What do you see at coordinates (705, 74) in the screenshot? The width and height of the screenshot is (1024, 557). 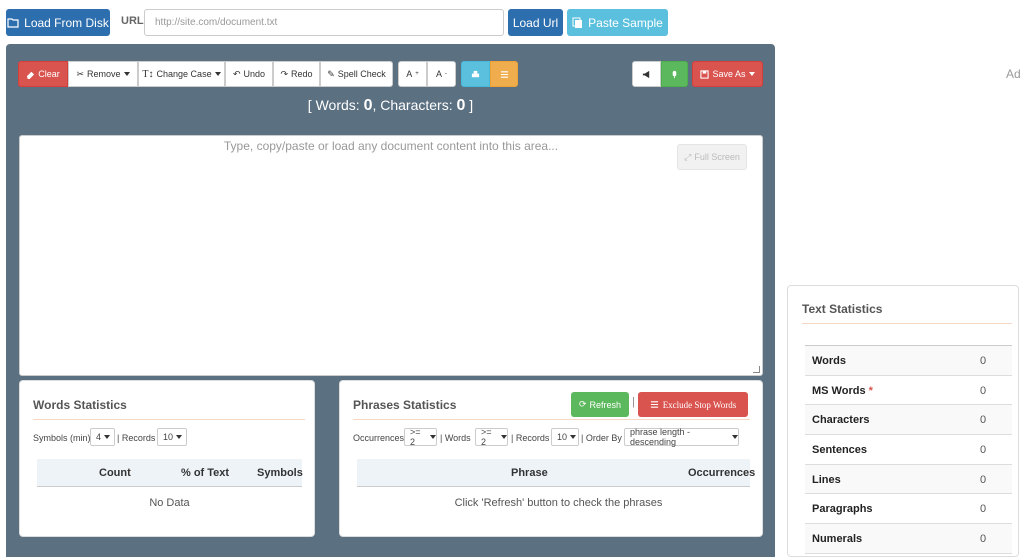 I see `save-icon` at bounding box center [705, 74].